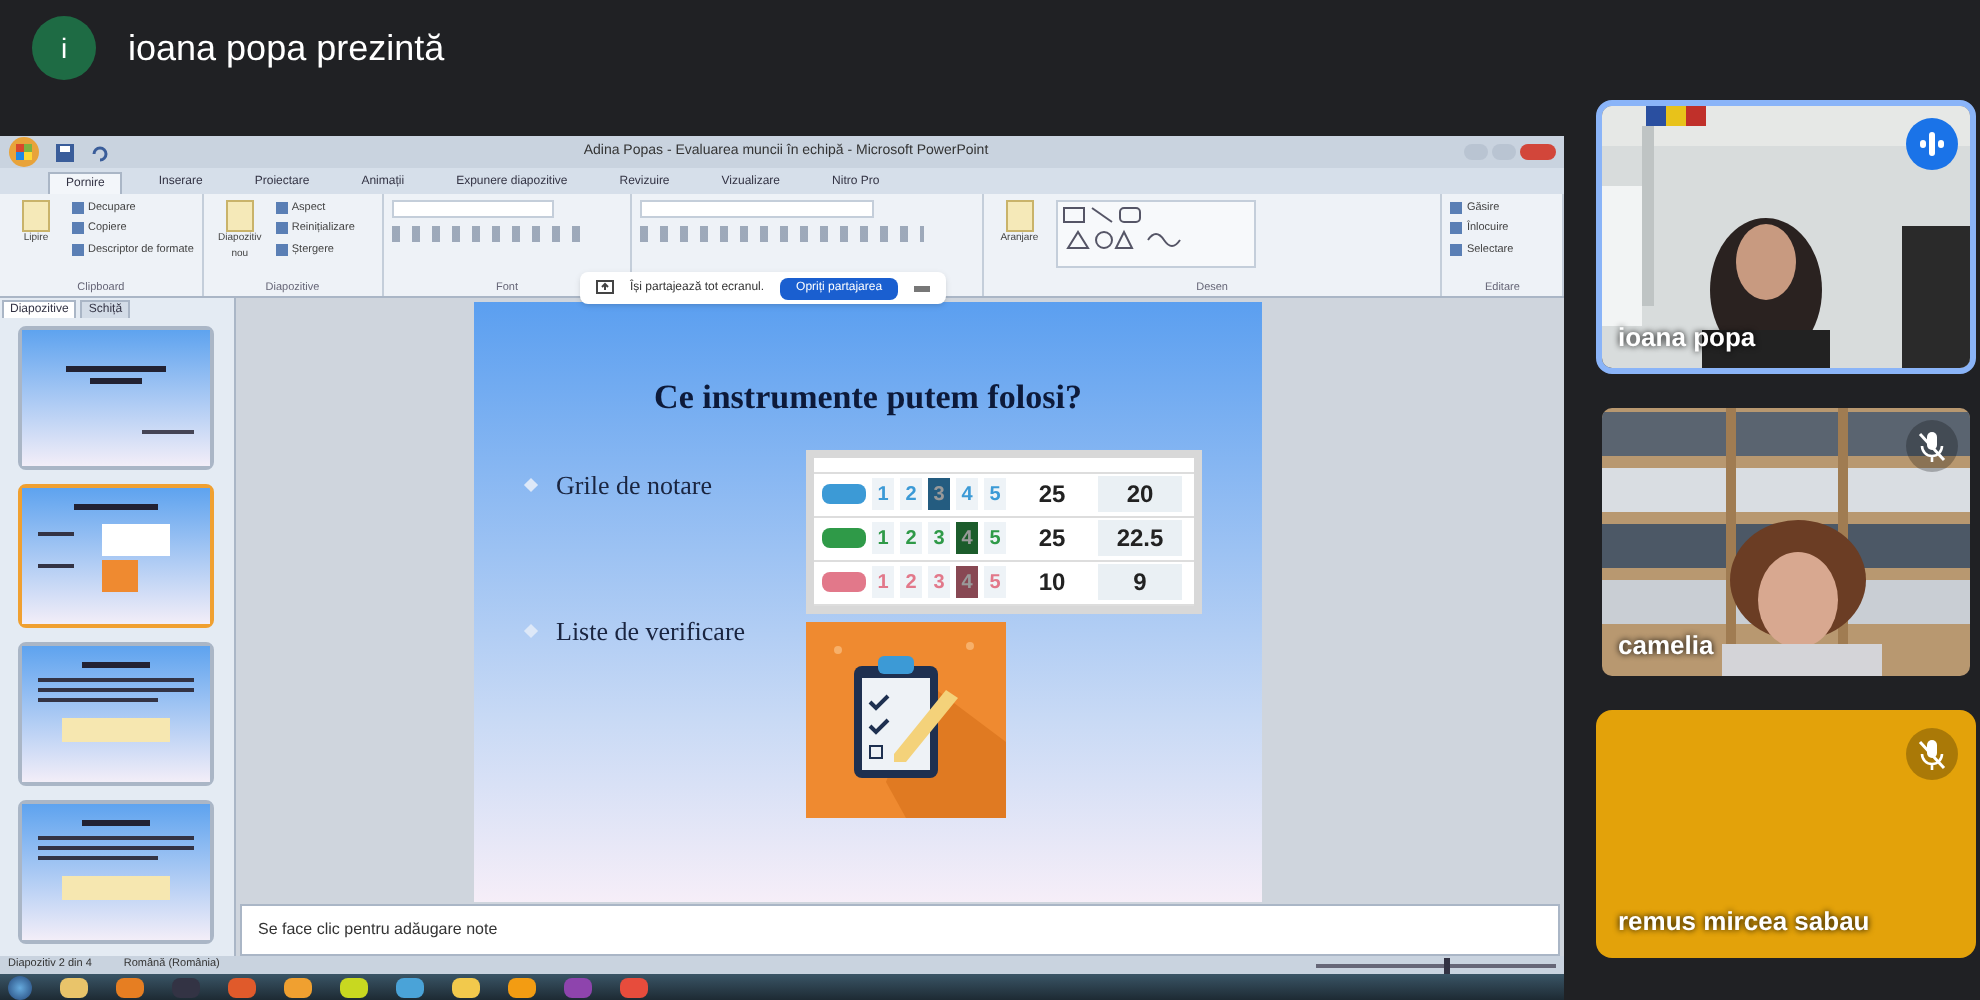  Describe the element at coordinates (1140, 582) in the screenshot. I see `table-cell: 9` at that location.